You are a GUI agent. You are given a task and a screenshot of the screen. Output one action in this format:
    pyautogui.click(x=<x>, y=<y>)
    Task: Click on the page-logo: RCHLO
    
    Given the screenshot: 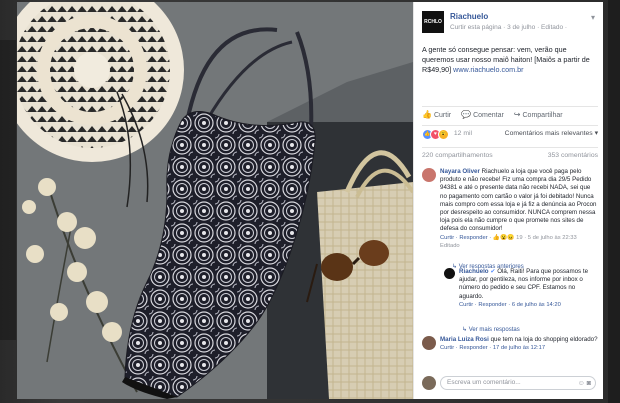 What is the action you would take?
    pyautogui.click(x=433, y=22)
    